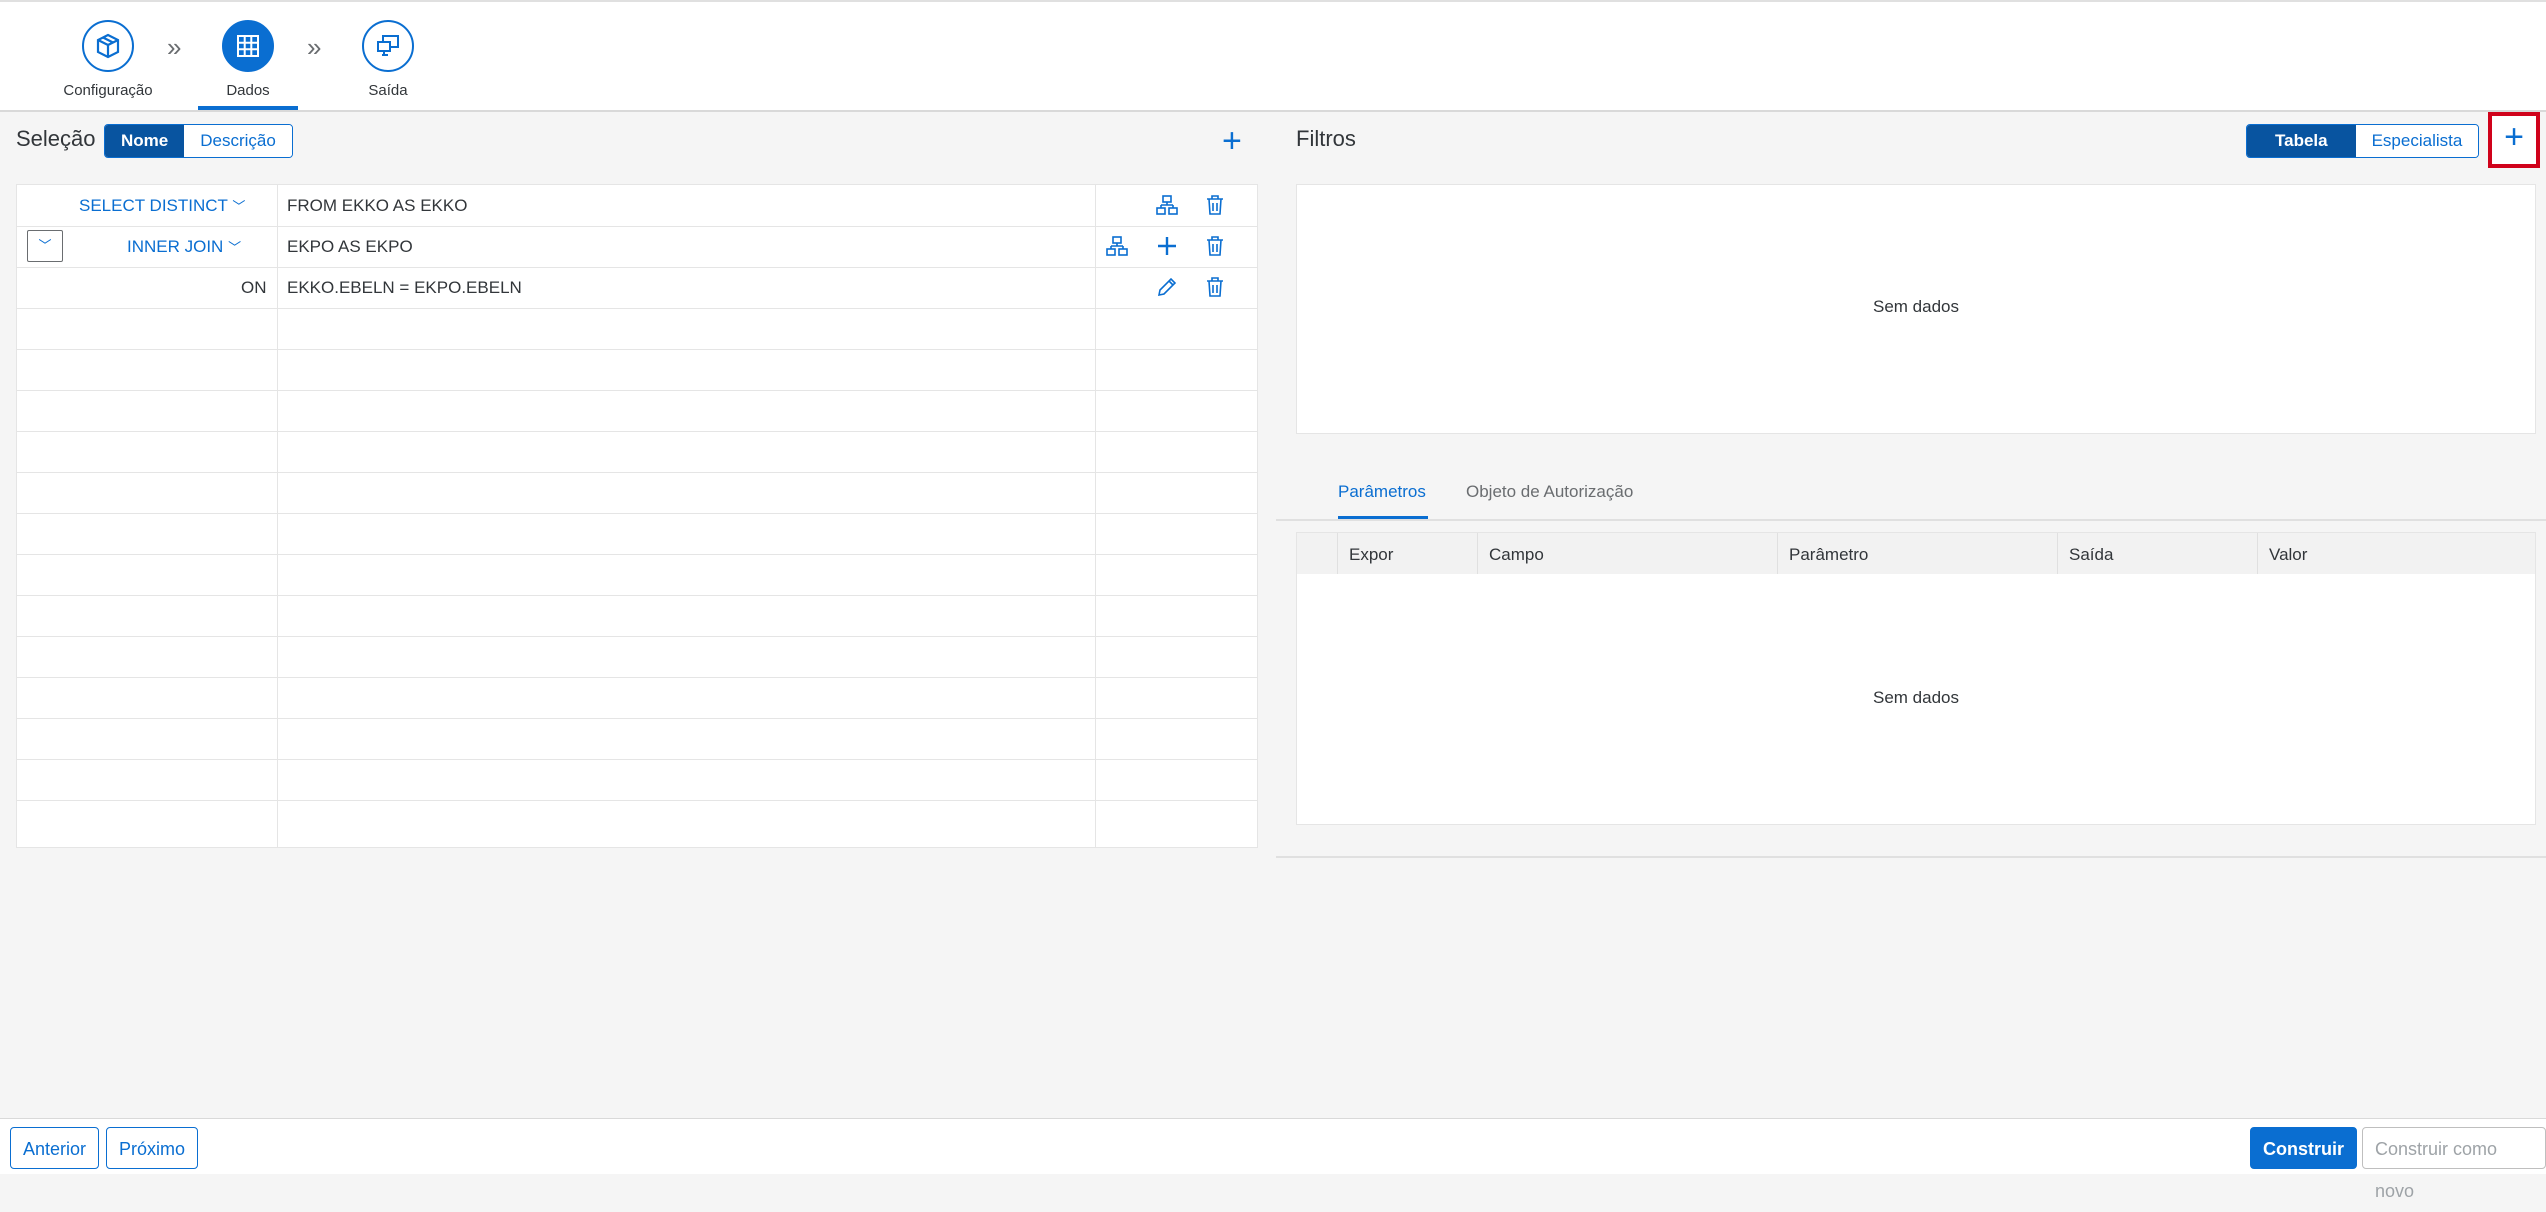 The width and height of the screenshot is (2546, 1212). I want to click on step-dados: Dados, so click(248, 59).